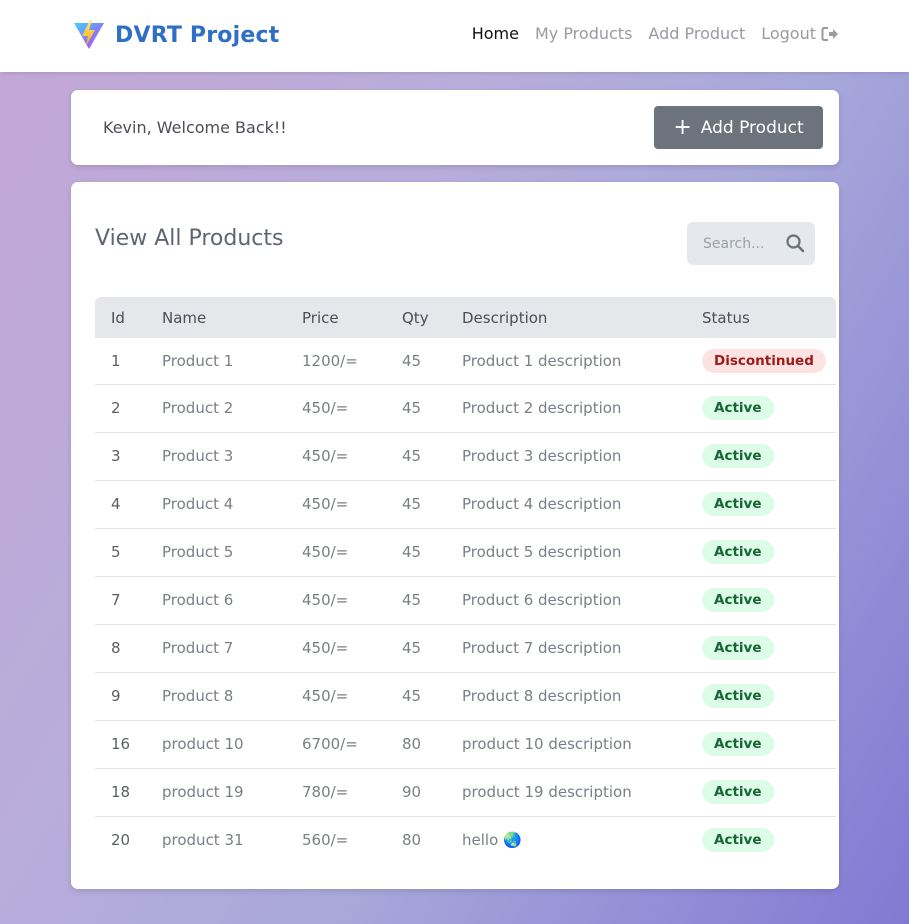 The image size is (909, 924). What do you see at coordinates (542, 408) in the screenshot?
I see `cell-description: Product 2 description` at bounding box center [542, 408].